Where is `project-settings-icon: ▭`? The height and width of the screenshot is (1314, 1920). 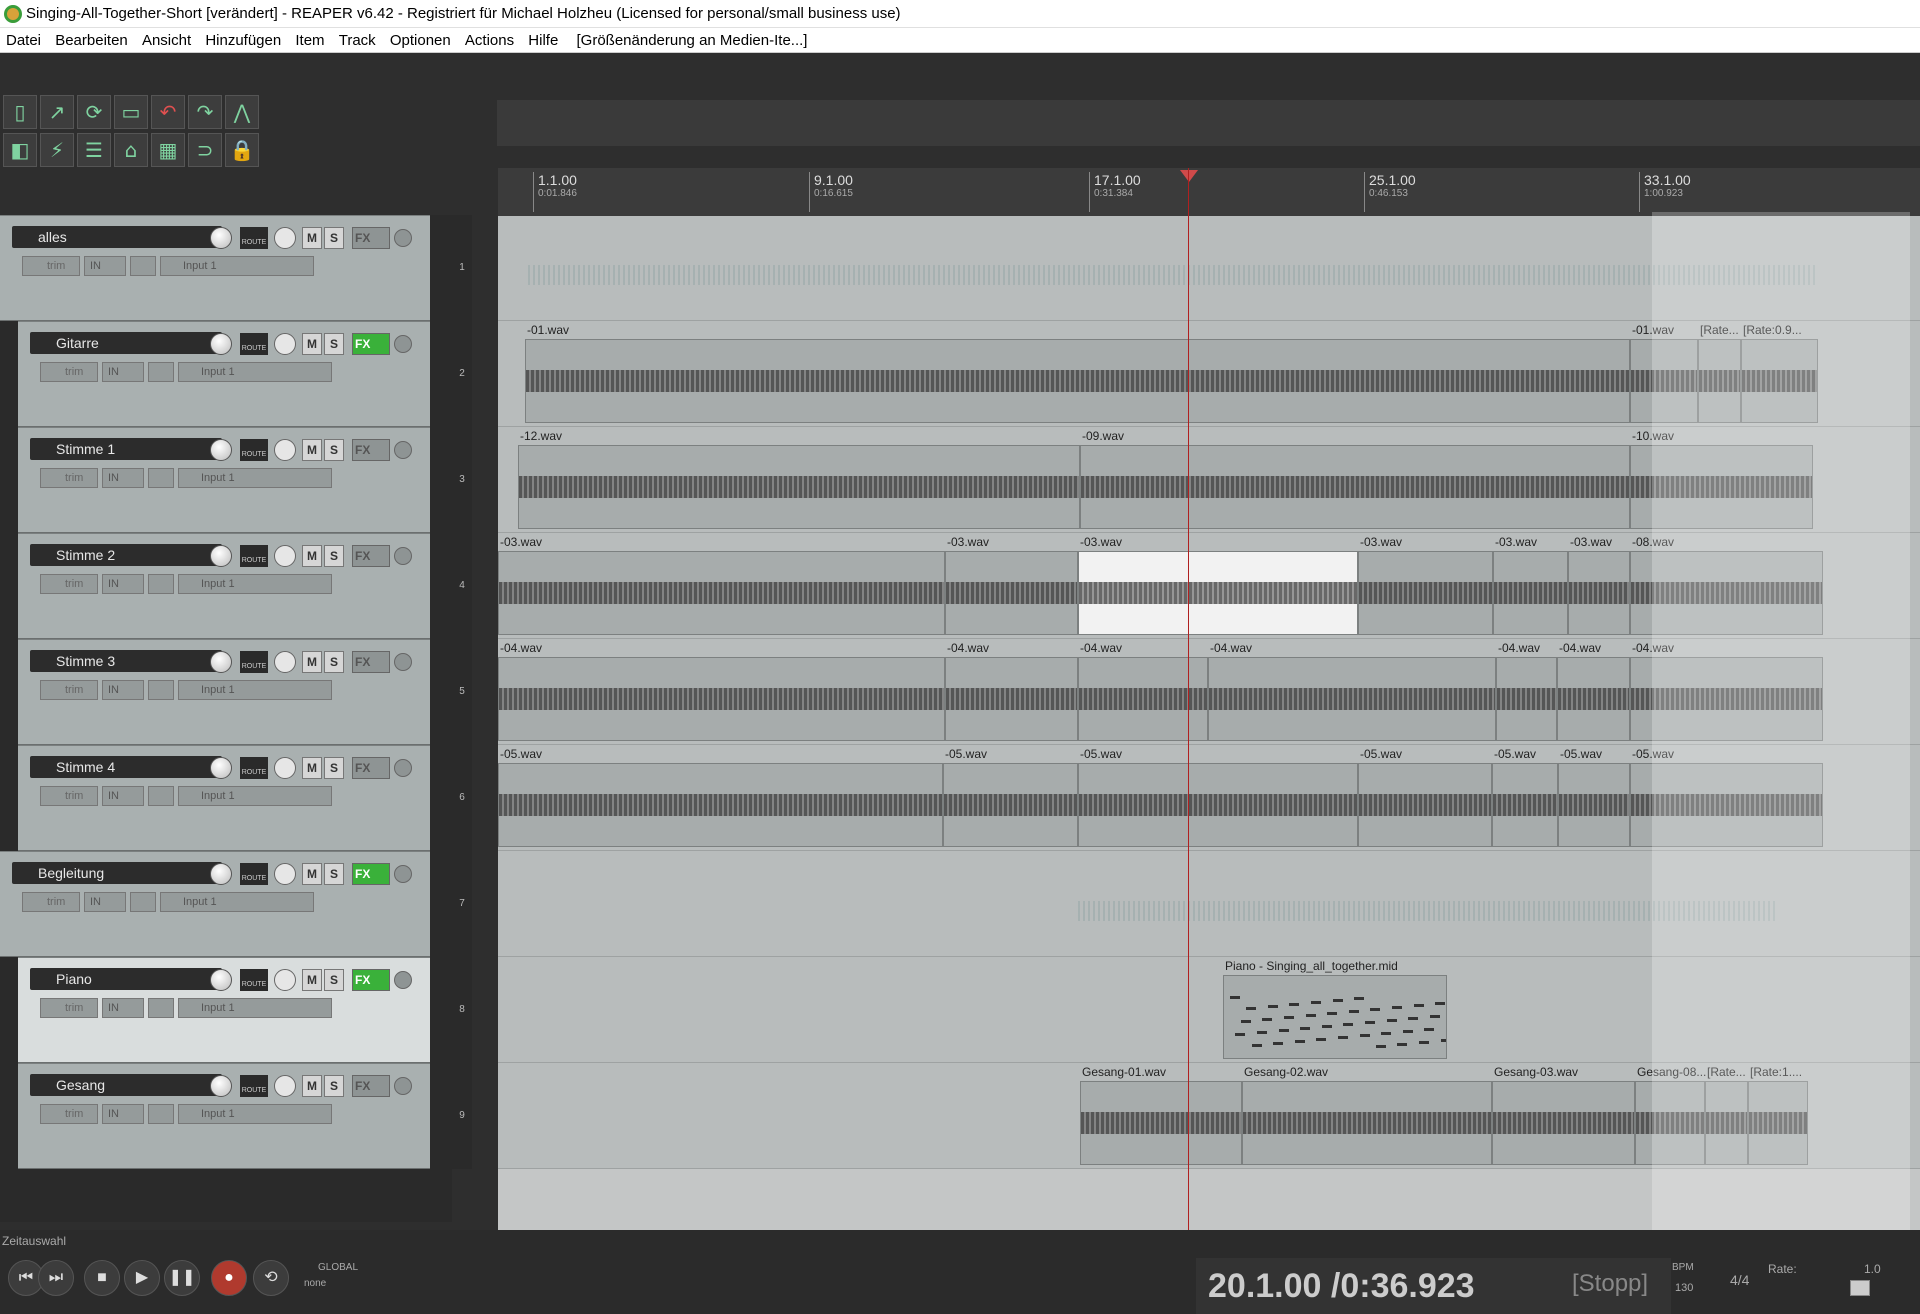 project-settings-icon: ▭ is located at coordinates (131, 112).